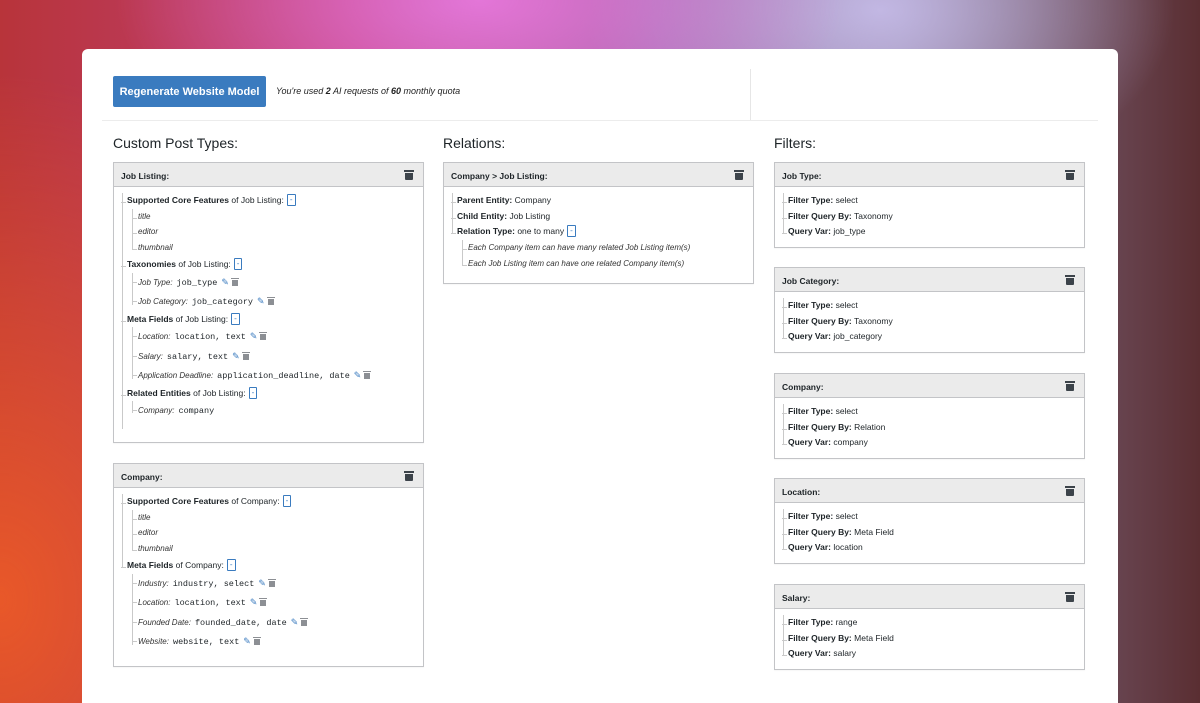 This screenshot has width=1200, height=703. What do you see at coordinates (933, 428) in the screenshot?
I see `filter-query-by: Filter Query By: Relation` at bounding box center [933, 428].